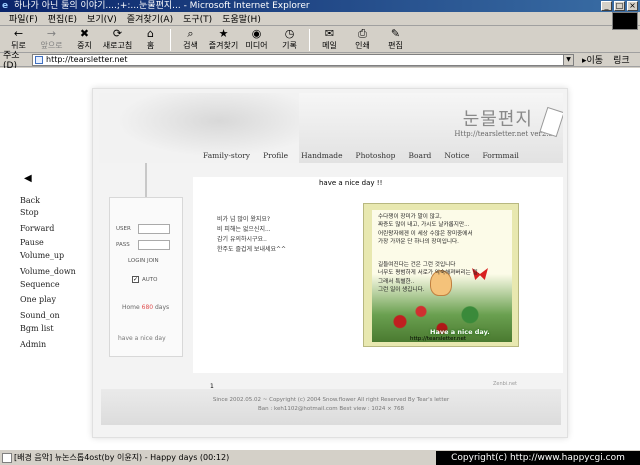  What do you see at coordinates (48, 271) in the screenshot?
I see `sidenav-volume-down: Volume_down` at bounding box center [48, 271].